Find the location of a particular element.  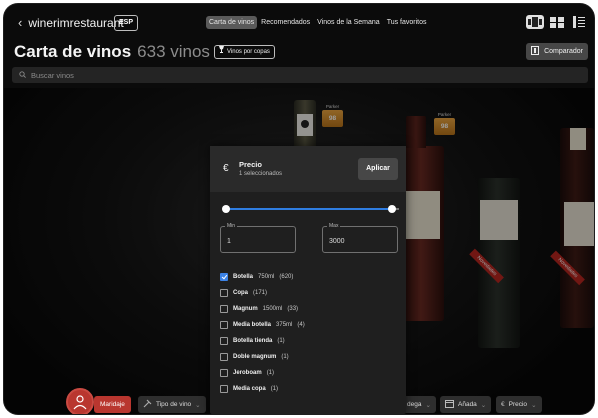

price-min-handle is located at coordinates (226, 209).